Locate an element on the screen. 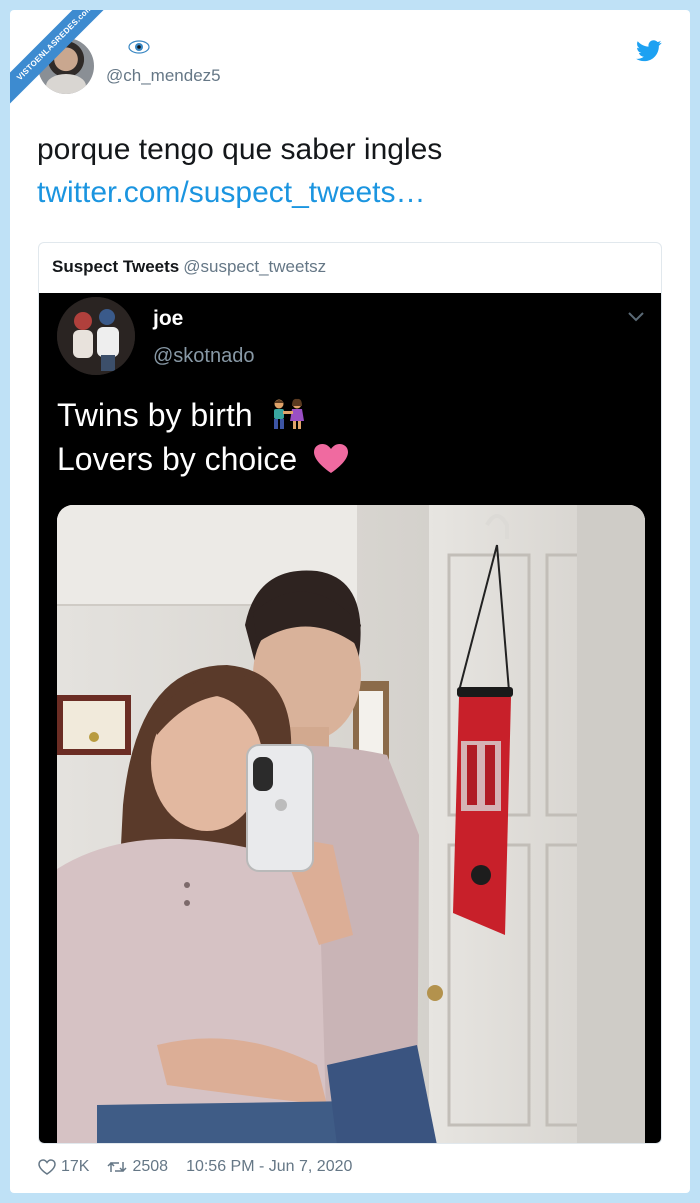 The image size is (700, 1203). inner-text-line2: Lovers by choice is located at coordinates (203, 459).